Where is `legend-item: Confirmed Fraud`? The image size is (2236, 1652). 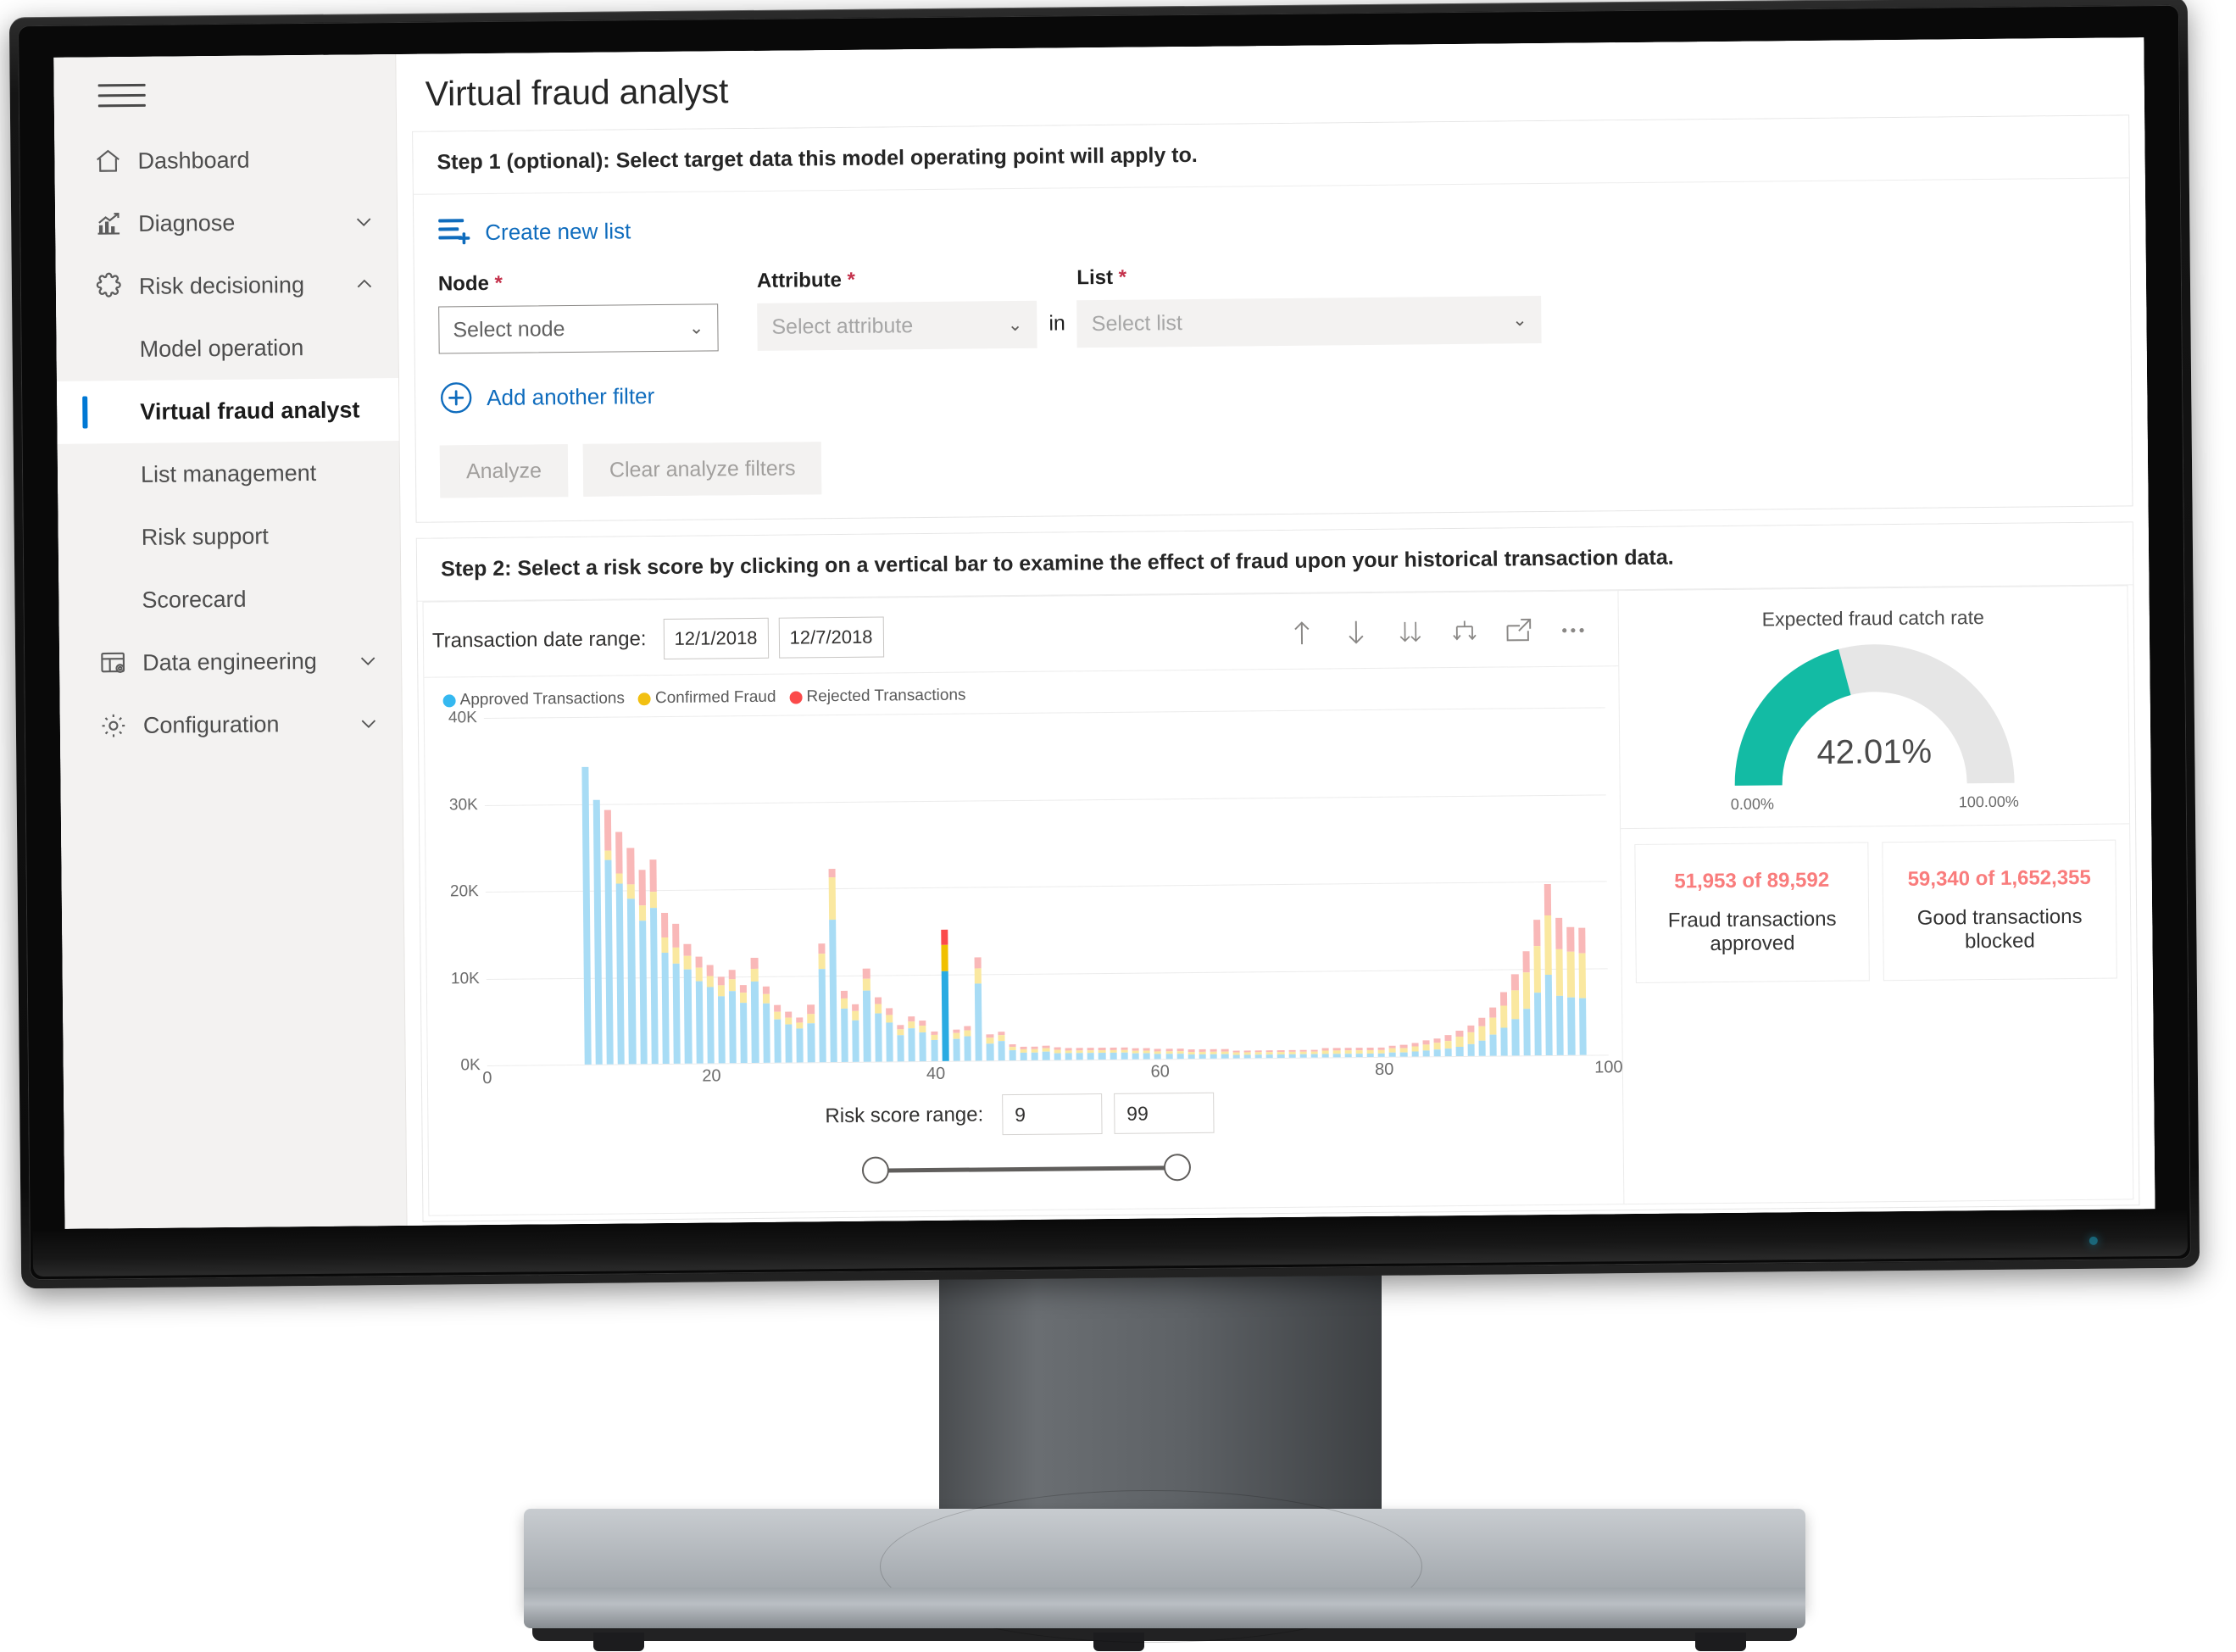 legend-item: Confirmed Fraud is located at coordinates (706, 698).